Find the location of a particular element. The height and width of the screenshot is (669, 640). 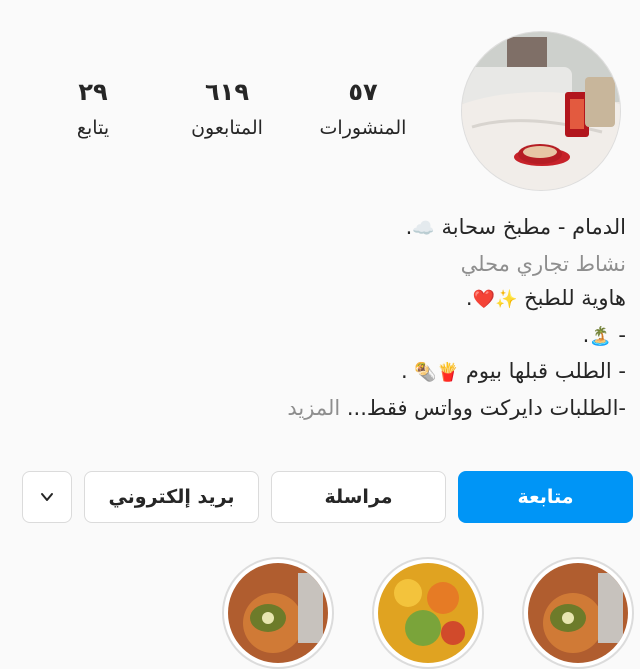

profile-avatar is located at coordinates (541, 111).